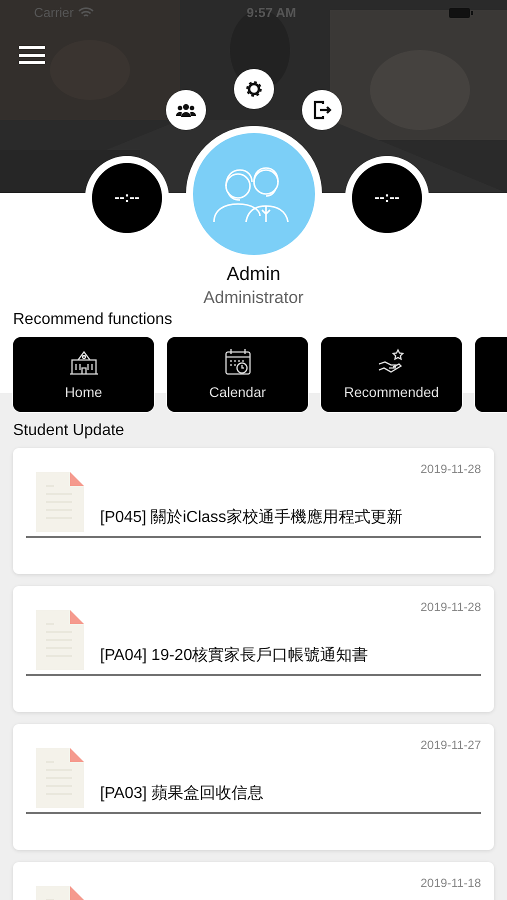 This screenshot has width=507, height=900. Describe the element at coordinates (253, 881) in the screenshot. I see `news-card: 2019-11-18` at that location.